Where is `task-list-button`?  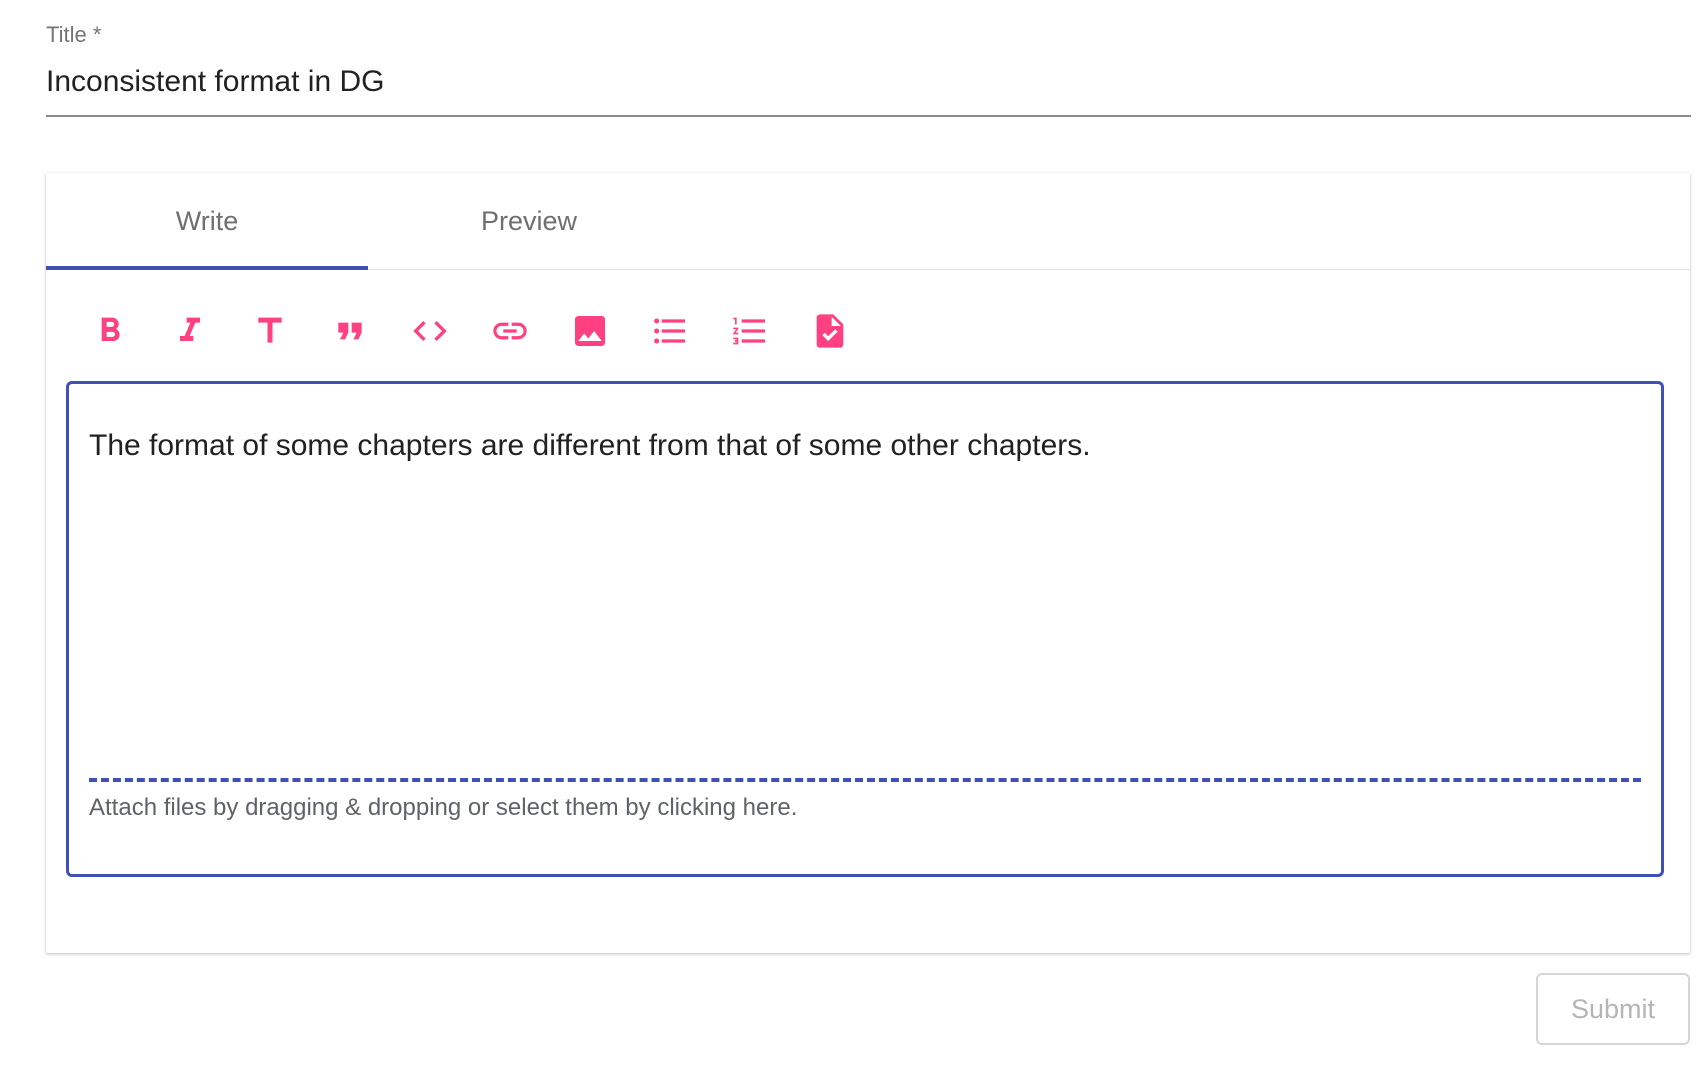 task-list-button is located at coordinates (830, 331).